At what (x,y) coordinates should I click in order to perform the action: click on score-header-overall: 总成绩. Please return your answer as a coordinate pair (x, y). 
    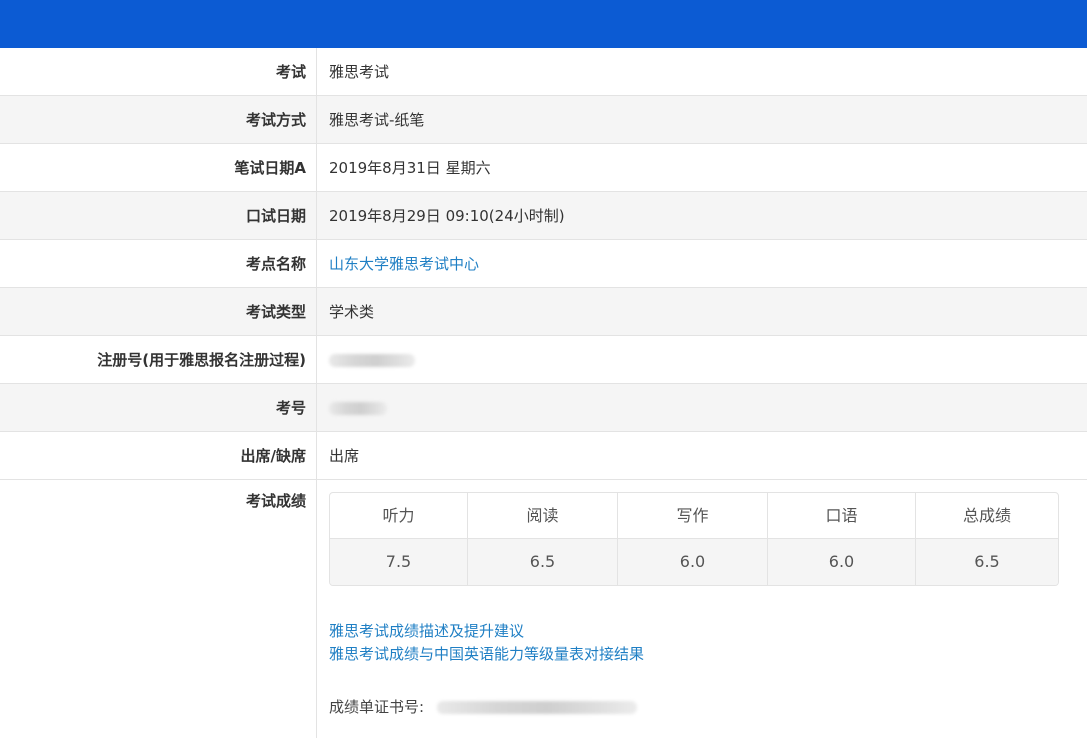
    Looking at the image, I should click on (986, 515).